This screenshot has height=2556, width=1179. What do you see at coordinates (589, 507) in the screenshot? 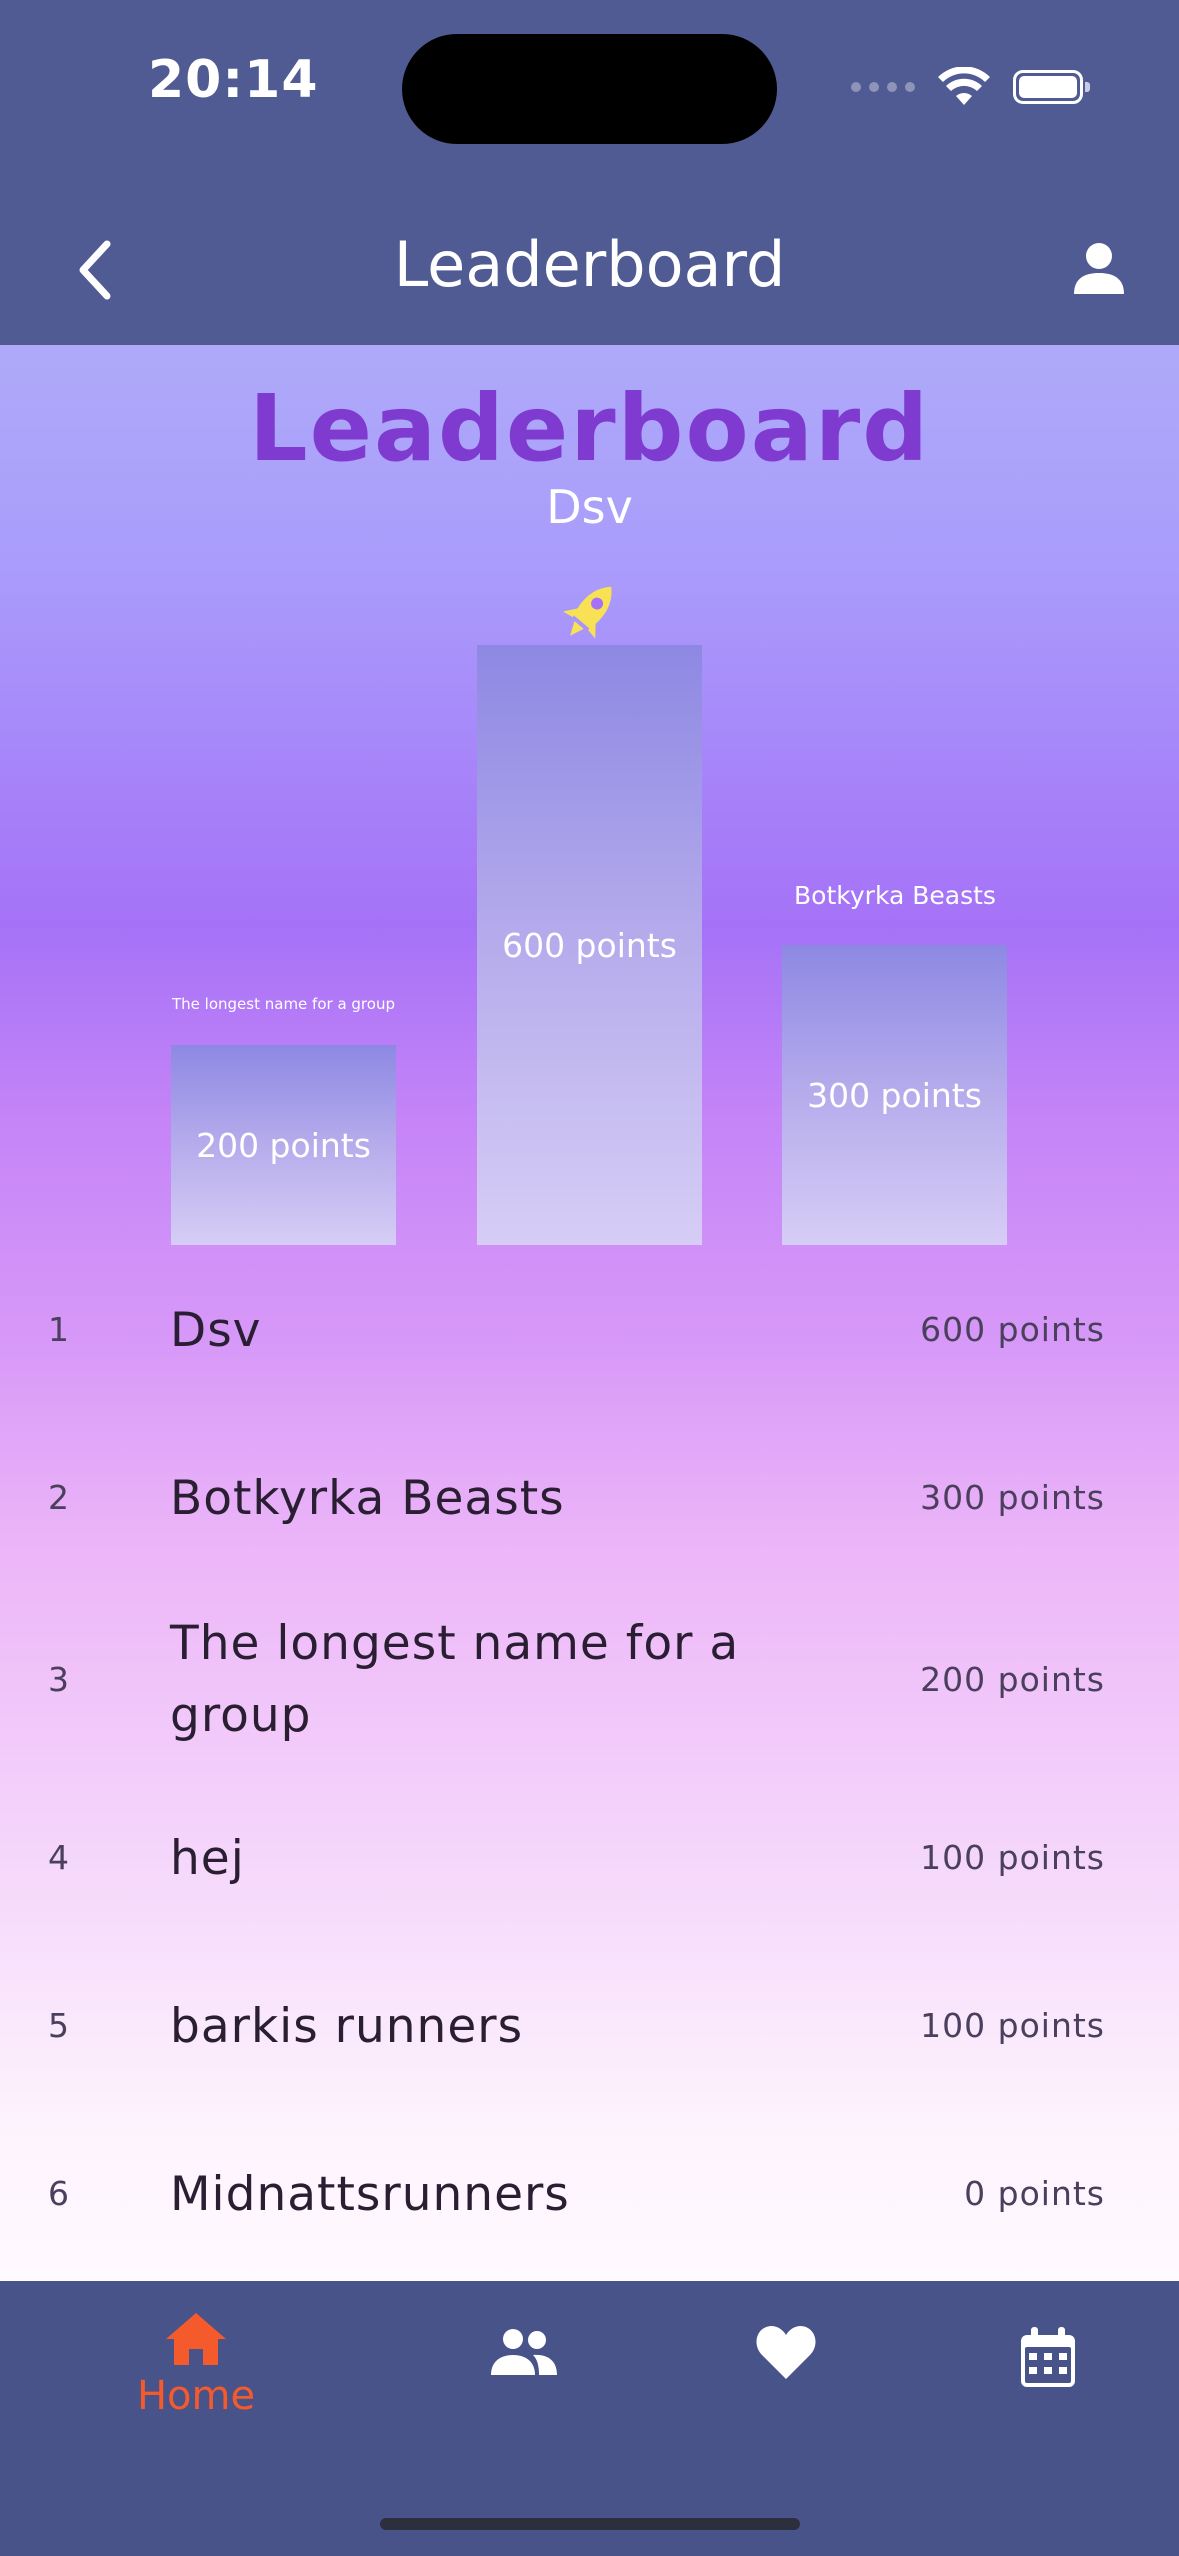
I see `group-subtitle: Dsv` at bounding box center [589, 507].